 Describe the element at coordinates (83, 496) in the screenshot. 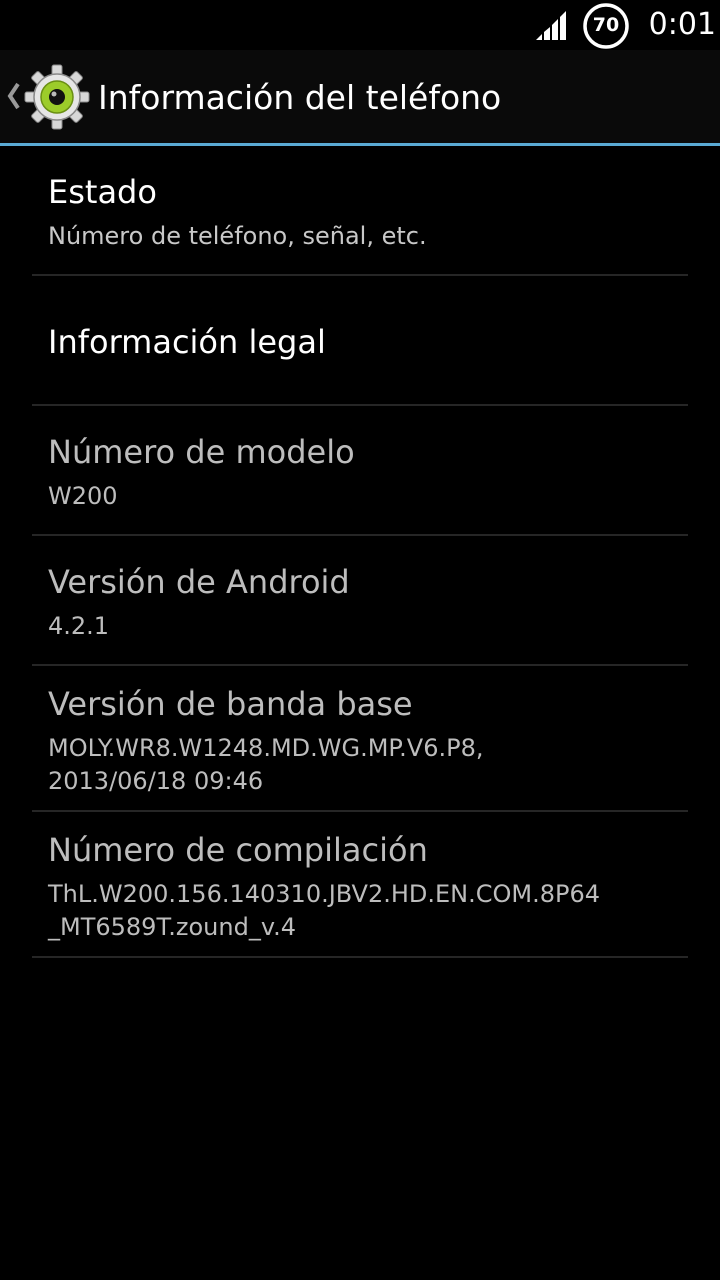

I see `item-summary: W200` at that location.